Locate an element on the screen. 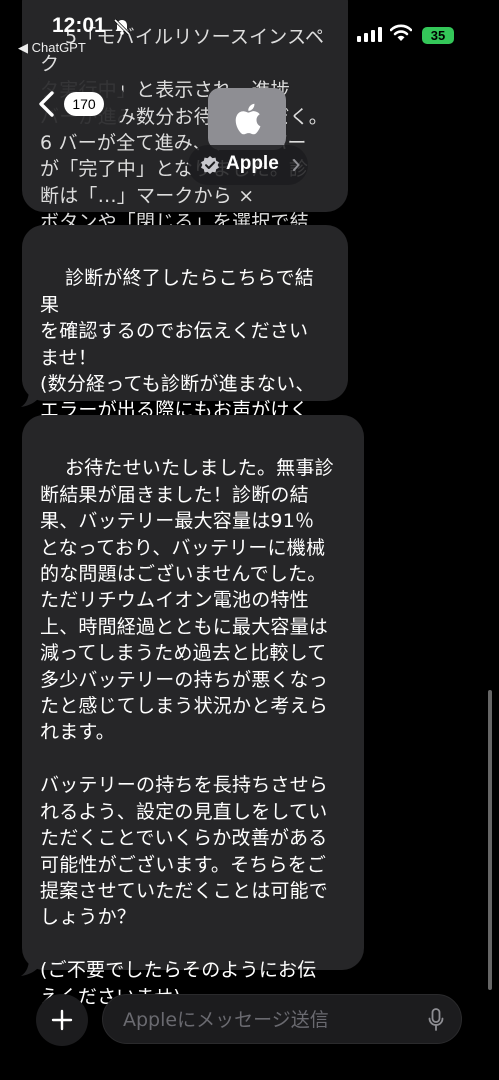 This screenshot has height=1080, width=499. unread-count-badge: 170 is located at coordinates (84, 104).